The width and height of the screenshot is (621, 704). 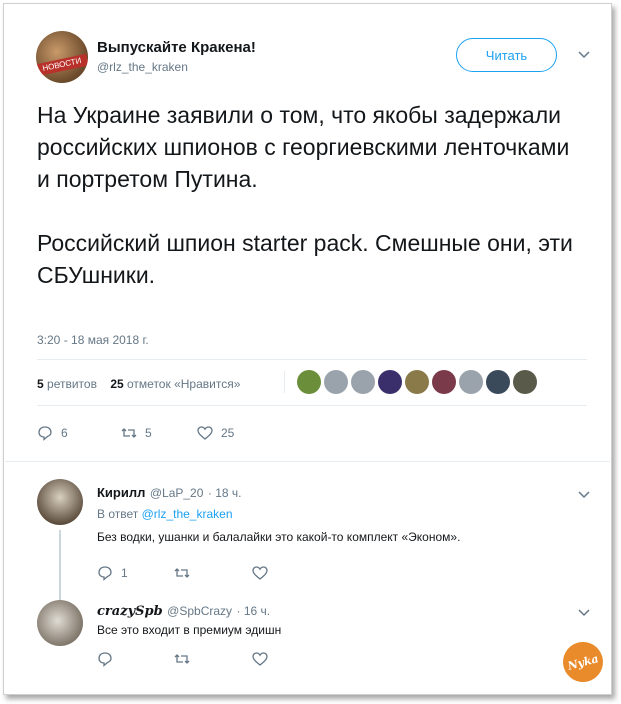 I want to click on follow-button: Читать, so click(x=506, y=55).